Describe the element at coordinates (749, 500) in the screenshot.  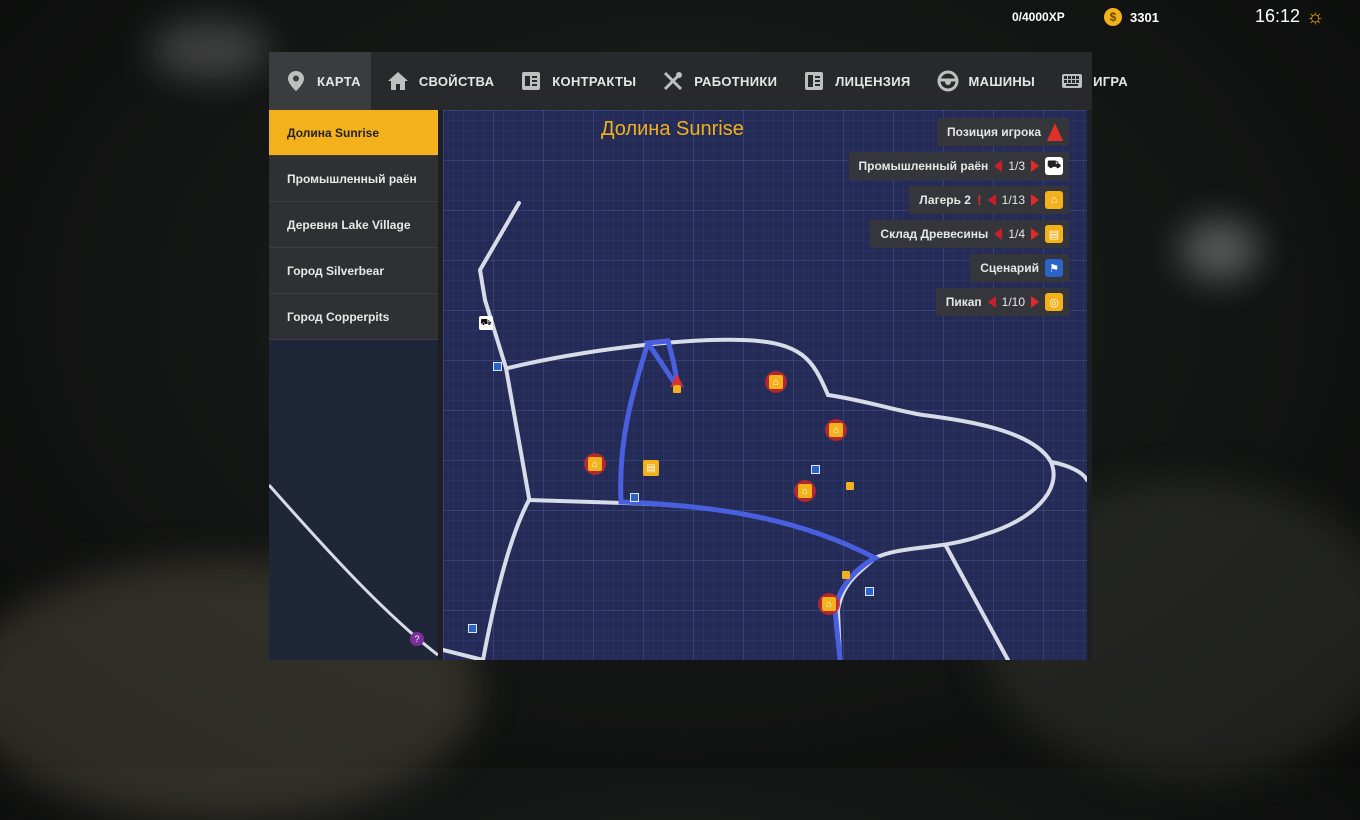
I see `gps-route` at that location.